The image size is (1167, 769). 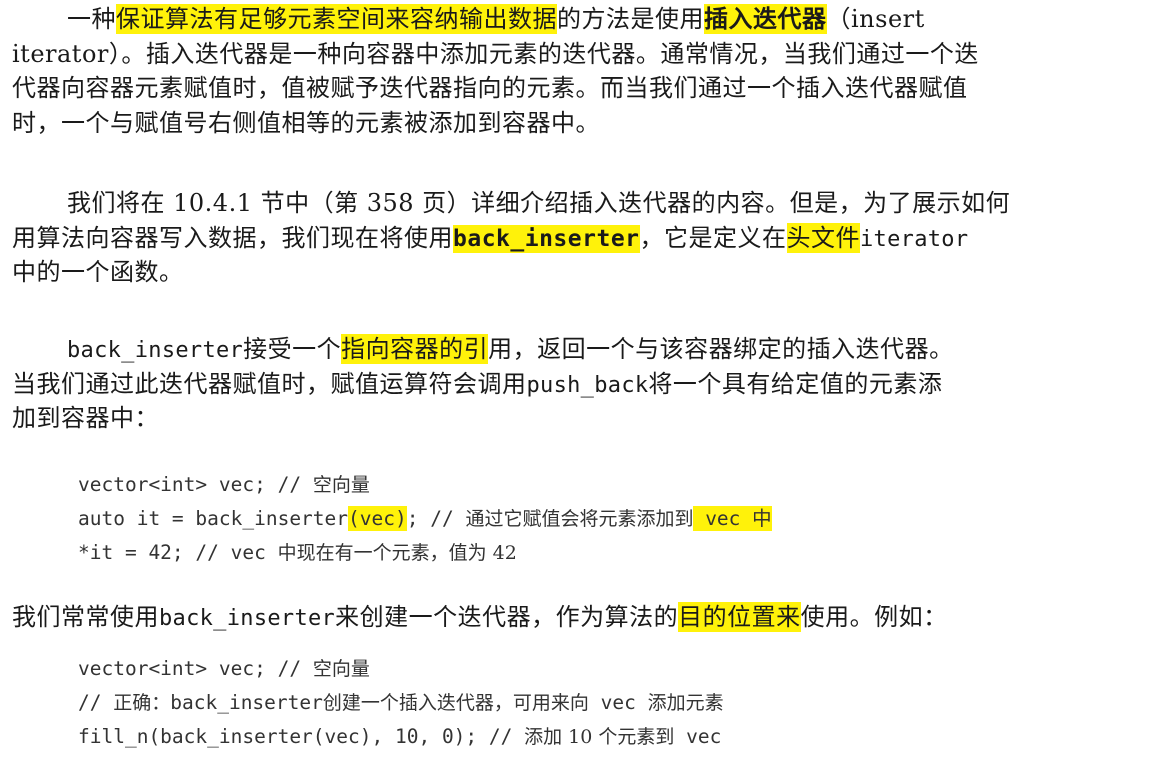 I want to click on text-run: 当我们通过此迭代器赋值时，赋值运算符会调用, so click(x=269, y=383).